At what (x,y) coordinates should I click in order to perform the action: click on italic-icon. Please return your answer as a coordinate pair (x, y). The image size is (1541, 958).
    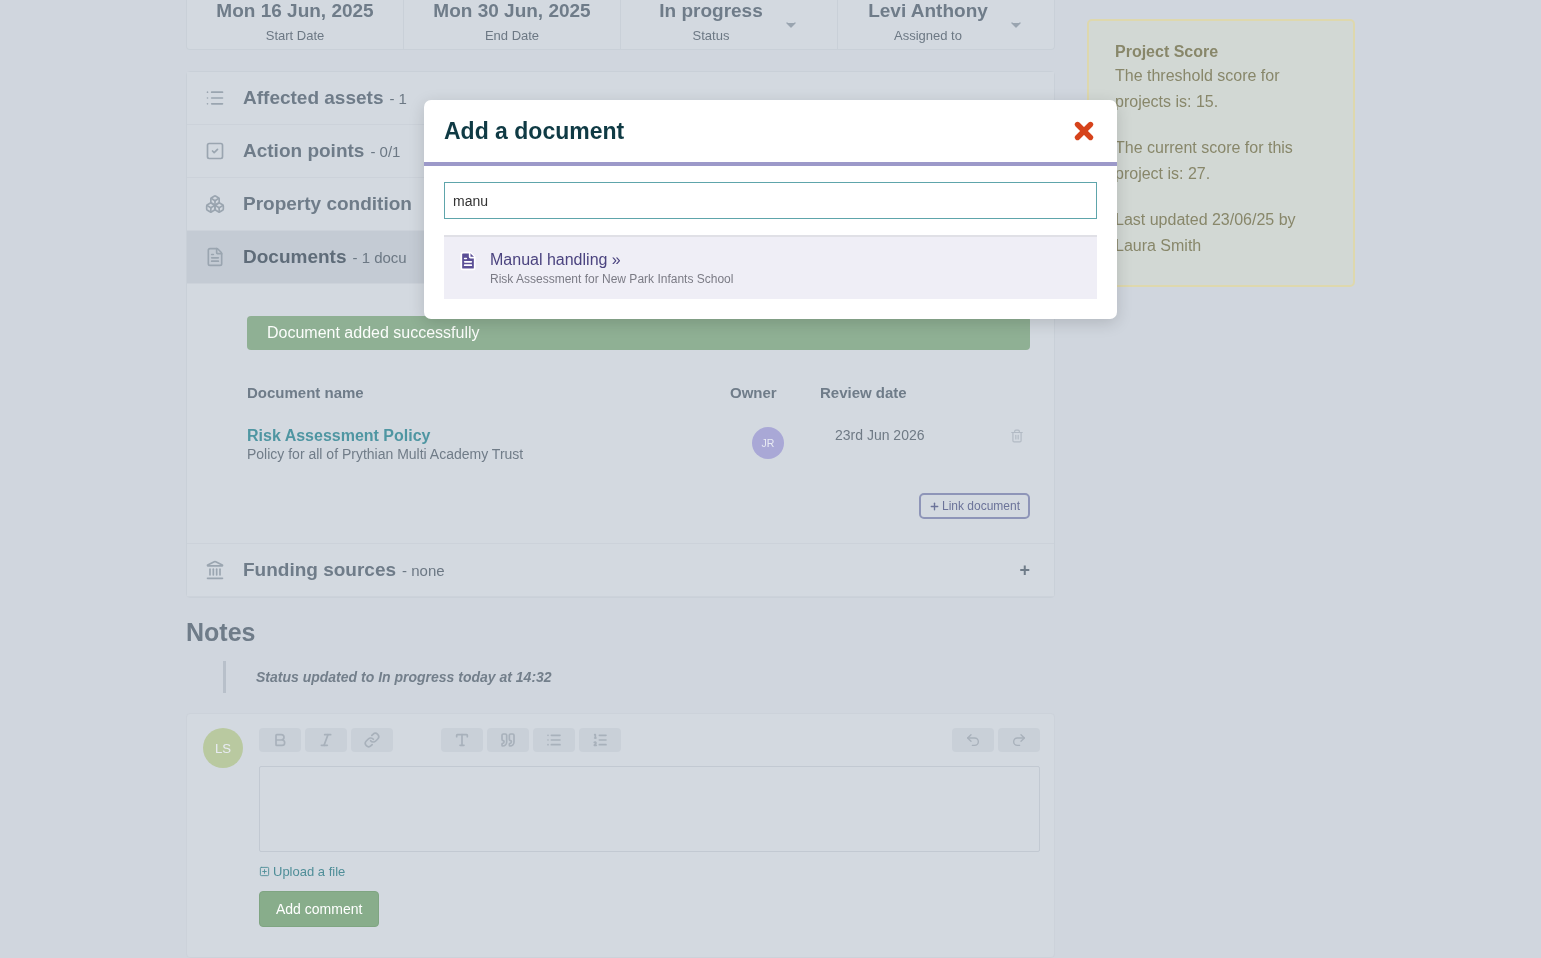
    Looking at the image, I should click on (326, 740).